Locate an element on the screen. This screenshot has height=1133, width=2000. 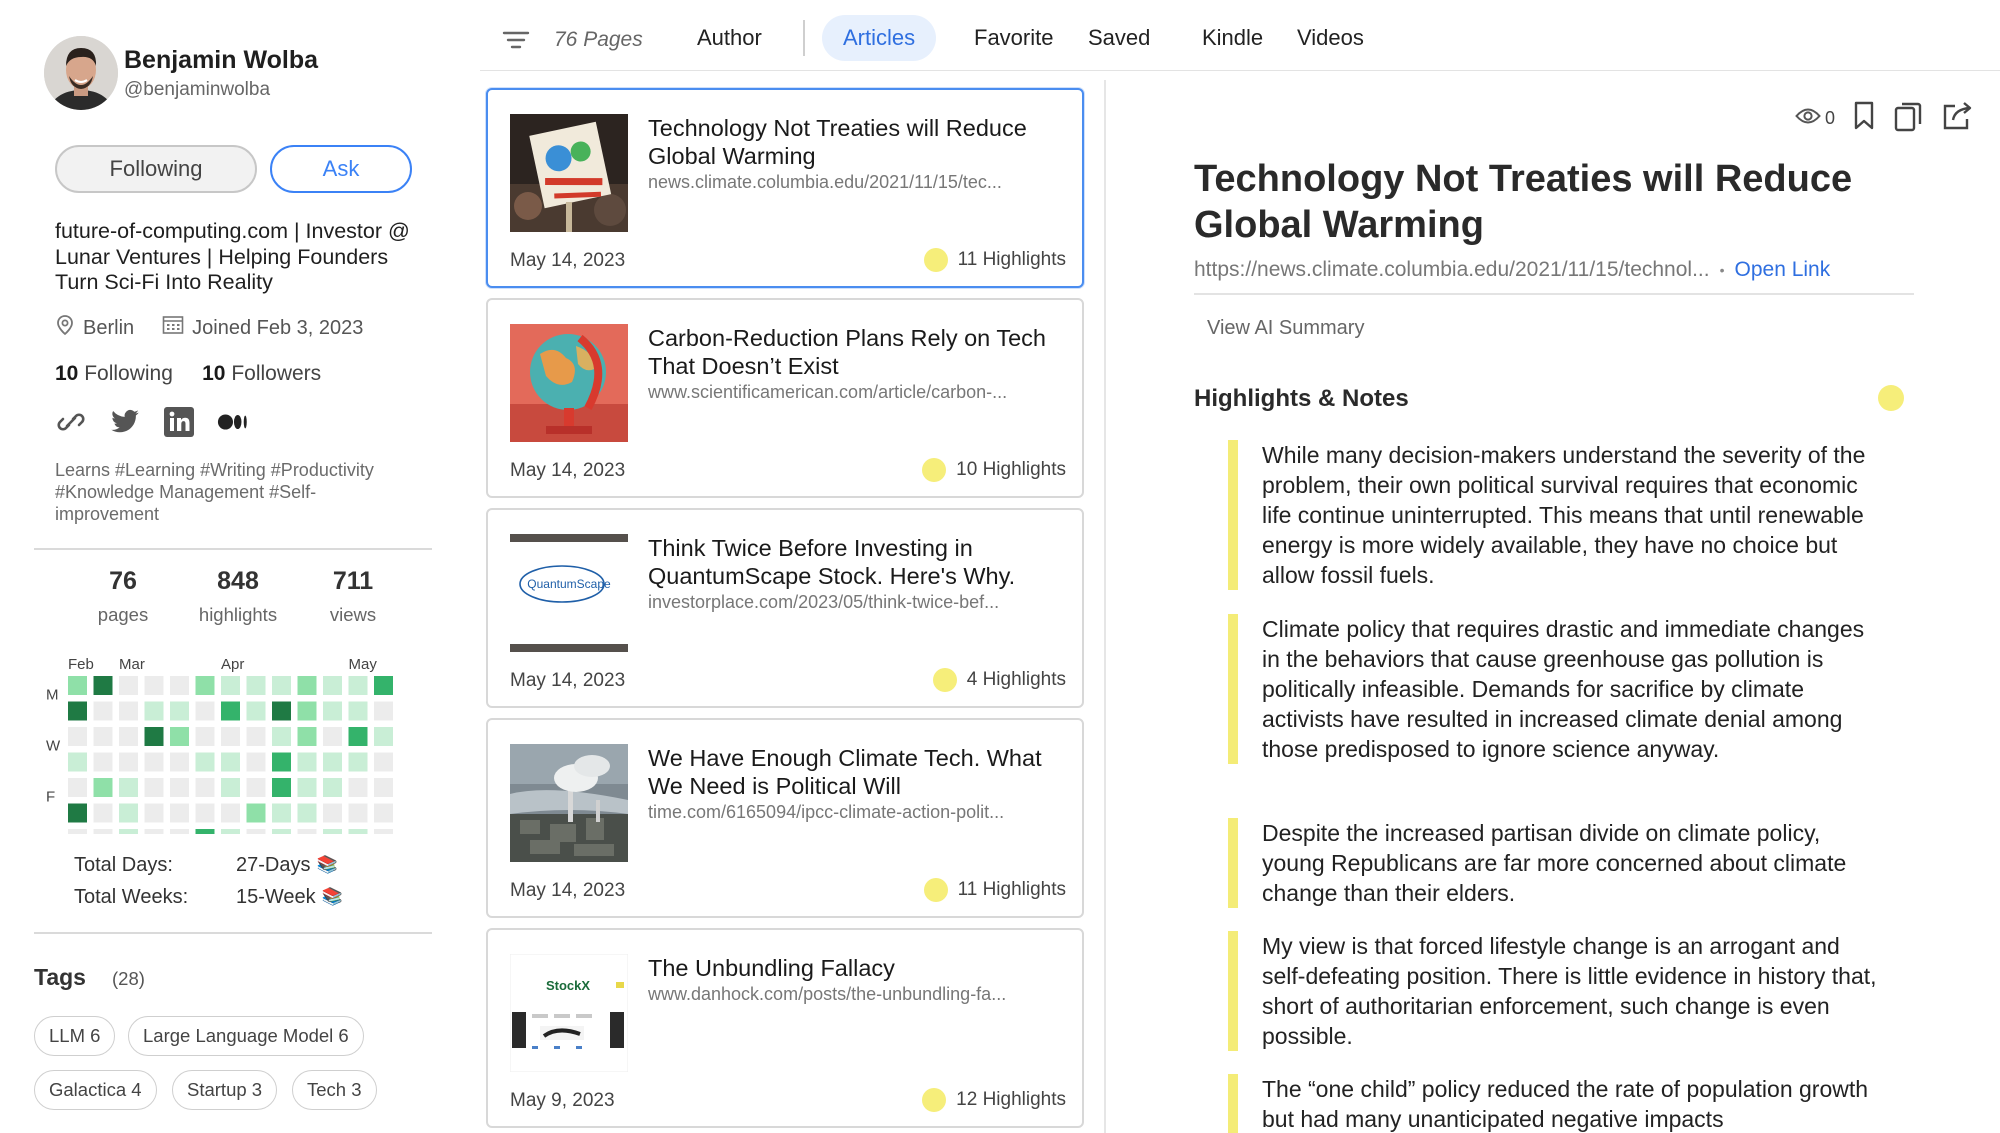
highlight-color-picker is located at coordinates (1891, 398).